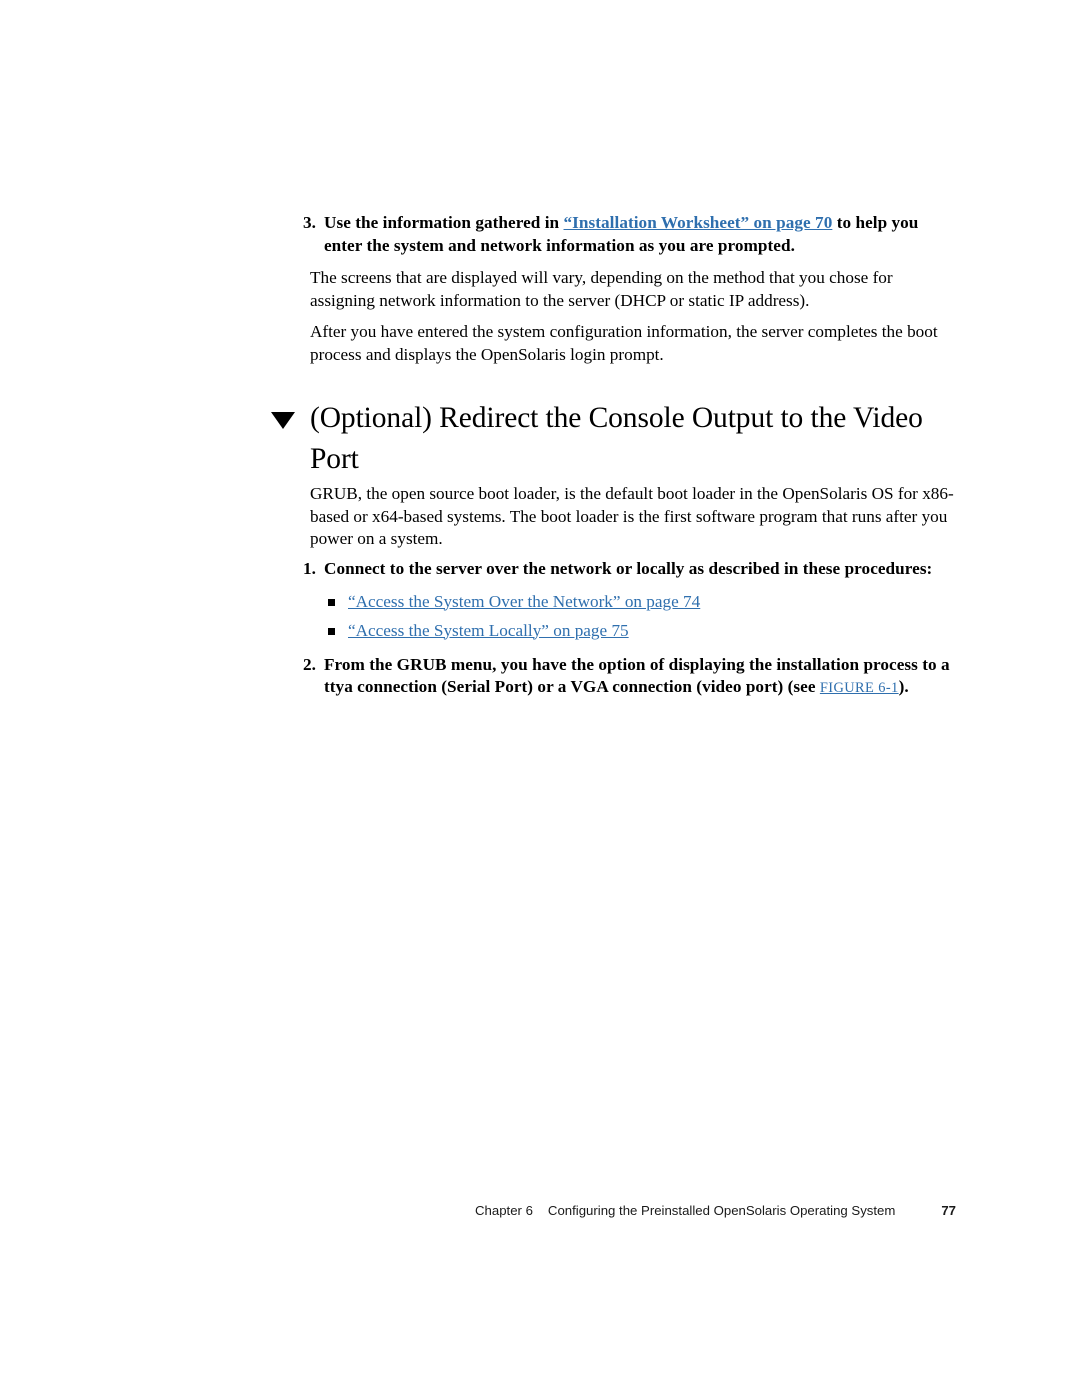 The height and width of the screenshot is (1397, 1080). I want to click on list-item: “Access the System Locally” on page 75, so click(633, 631).